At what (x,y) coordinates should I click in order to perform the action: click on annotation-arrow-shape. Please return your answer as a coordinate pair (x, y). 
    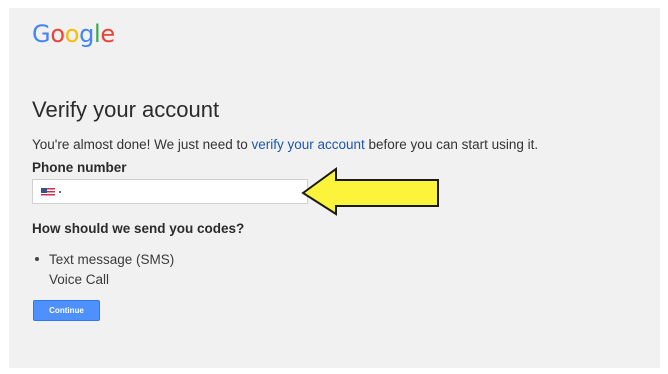
    Looking at the image, I should click on (370, 191).